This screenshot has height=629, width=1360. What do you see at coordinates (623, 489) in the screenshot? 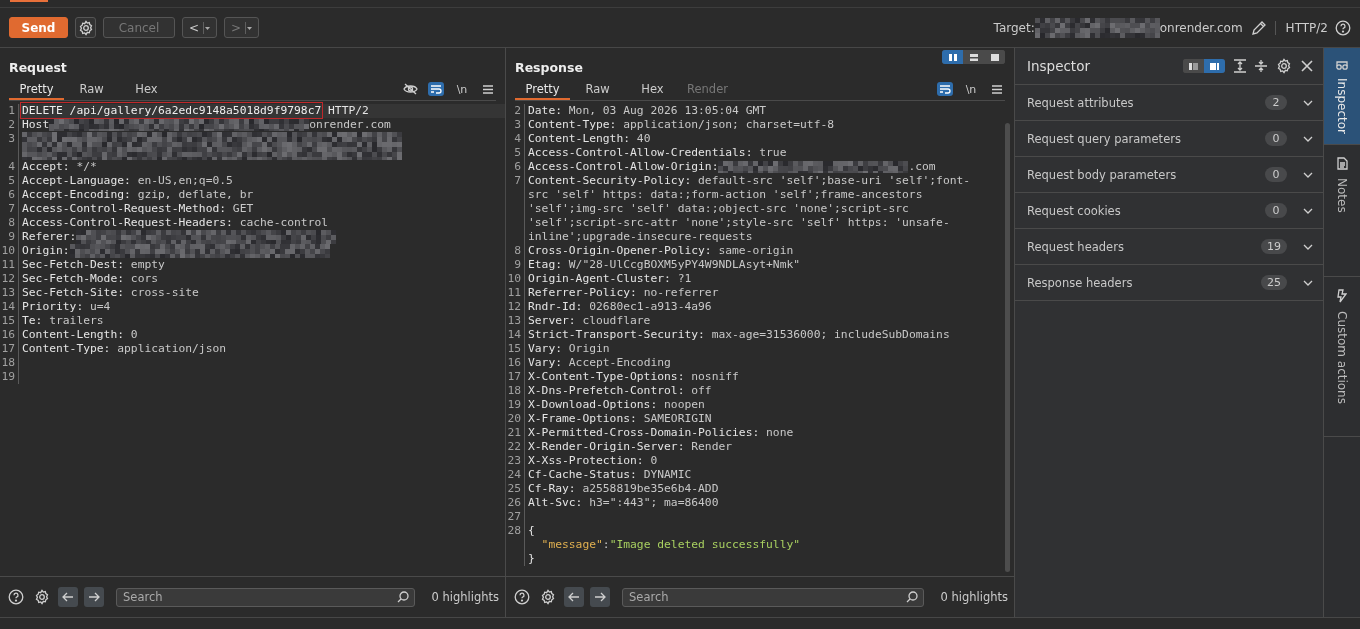
I see `code-line: Cf-Ray: a2558819be35e6b4-ADD` at bounding box center [623, 489].